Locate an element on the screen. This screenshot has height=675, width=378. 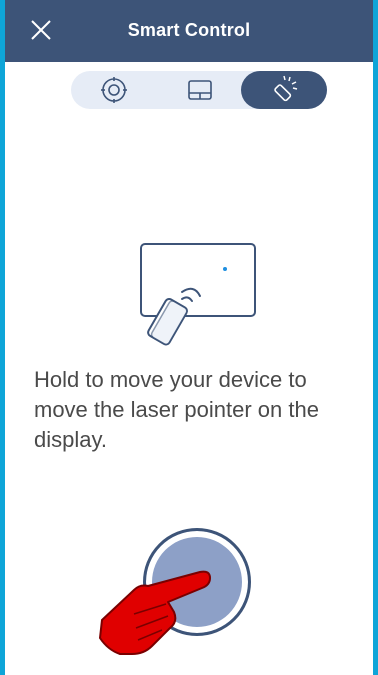
laser-pointer-icon is located at coordinates (286, 88).